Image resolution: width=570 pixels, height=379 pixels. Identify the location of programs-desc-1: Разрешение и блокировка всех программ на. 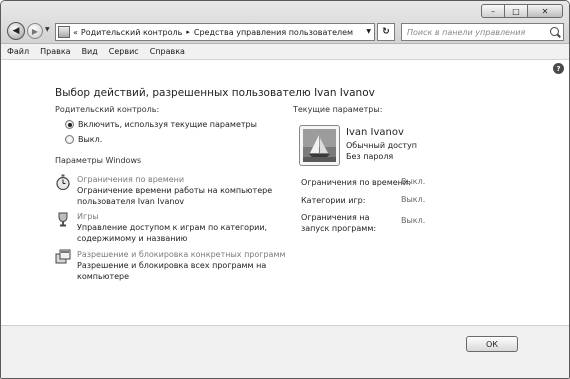
(172, 265).